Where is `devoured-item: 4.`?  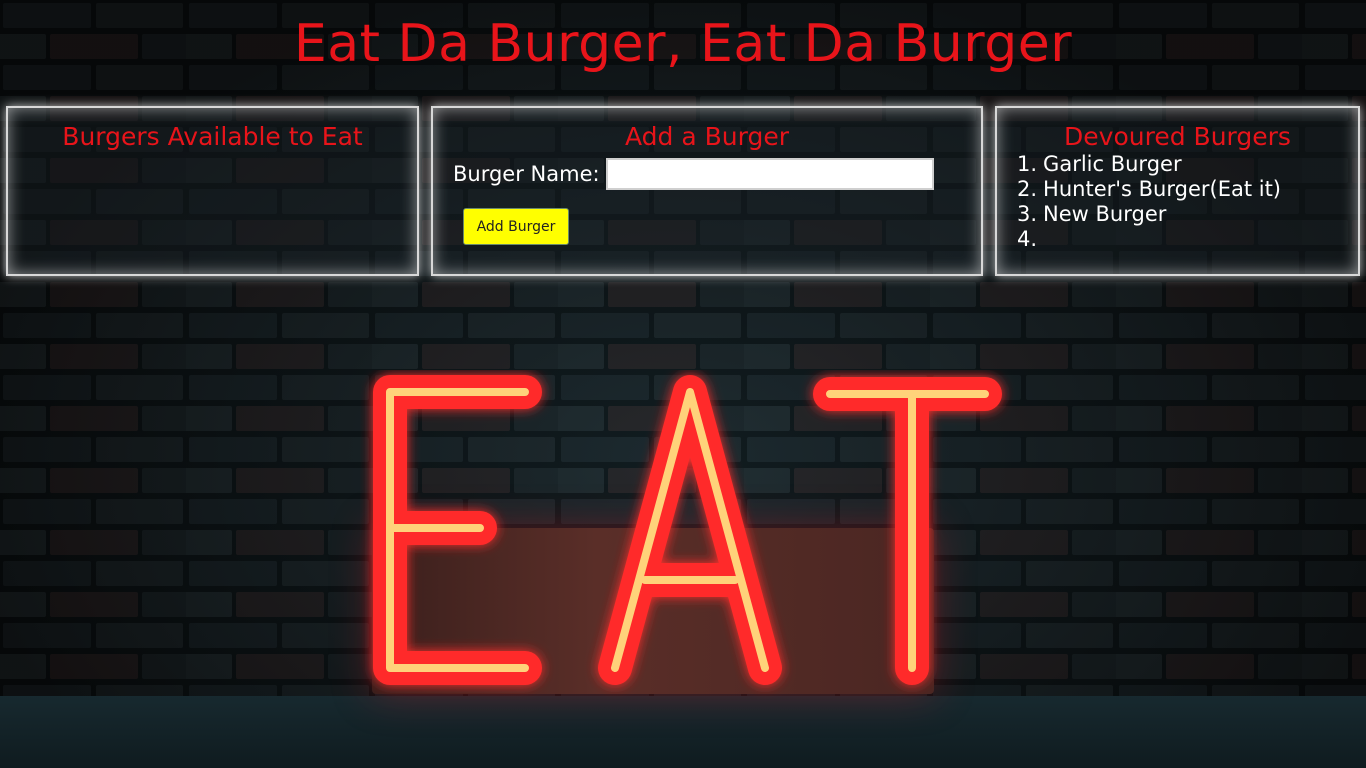
devoured-item: 4. is located at coordinates (1027, 239).